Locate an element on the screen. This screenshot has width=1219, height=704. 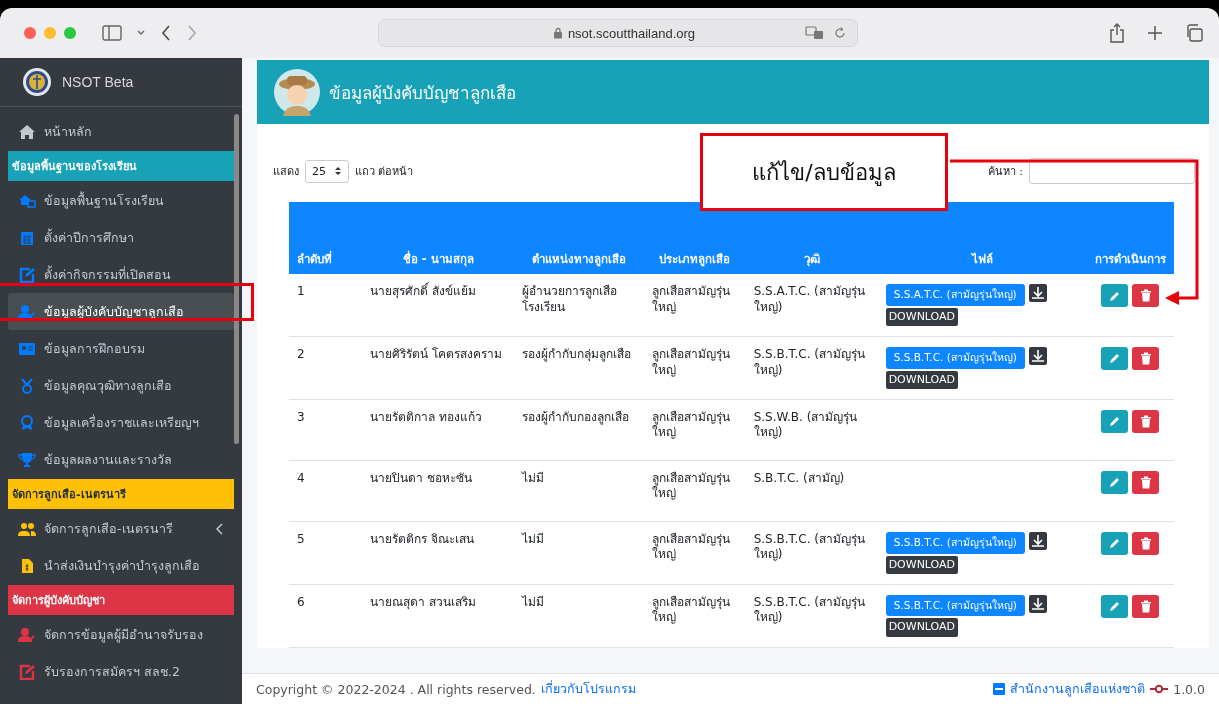
sidebar-icon is located at coordinates (112, 33).